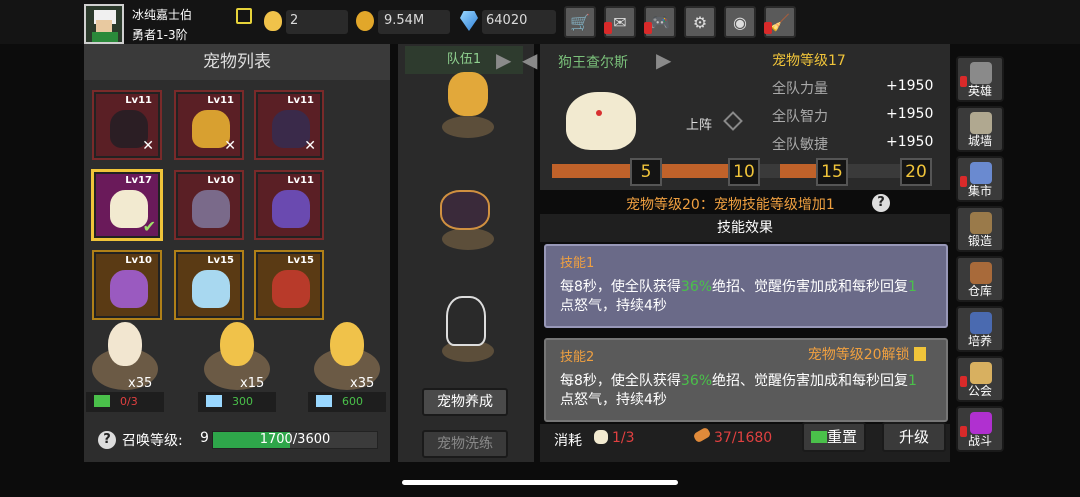 The image size is (1080, 497). Describe the element at coordinates (291, 289) in the screenshot. I see `lava-beast-pet` at that location.